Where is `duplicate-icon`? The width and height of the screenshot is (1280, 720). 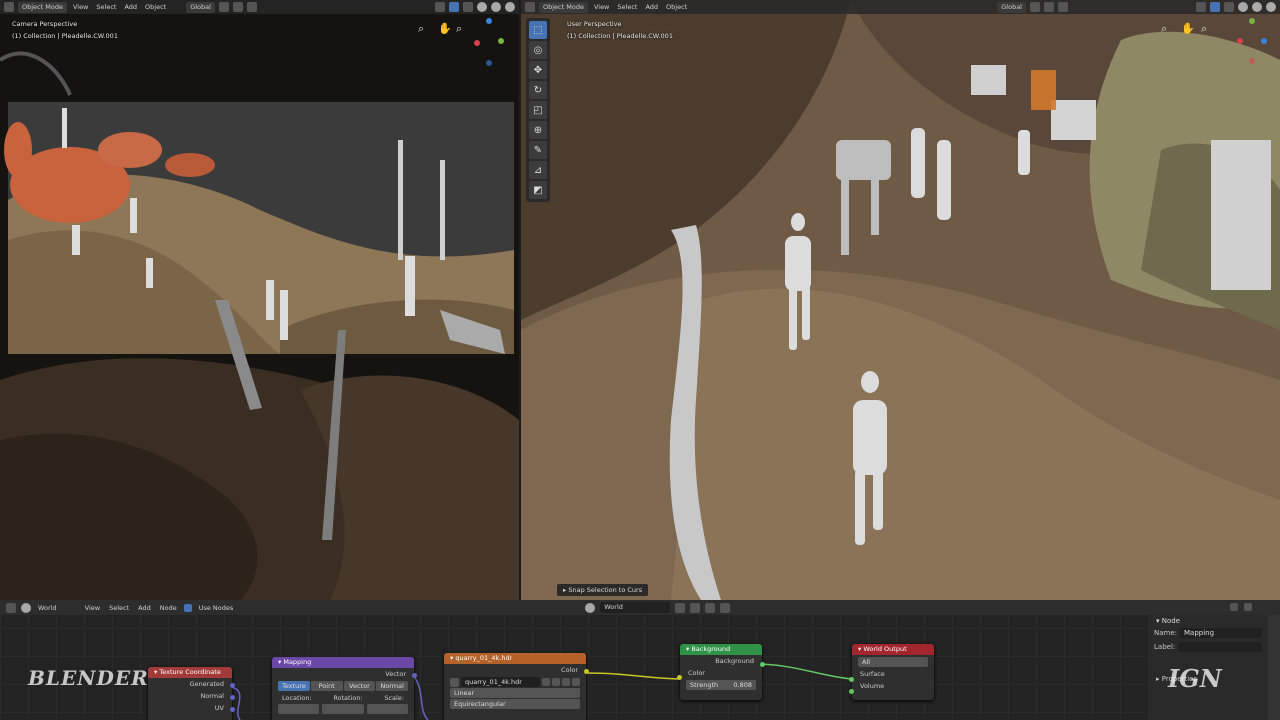
duplicate-icon is located at coordinates (556, 682).